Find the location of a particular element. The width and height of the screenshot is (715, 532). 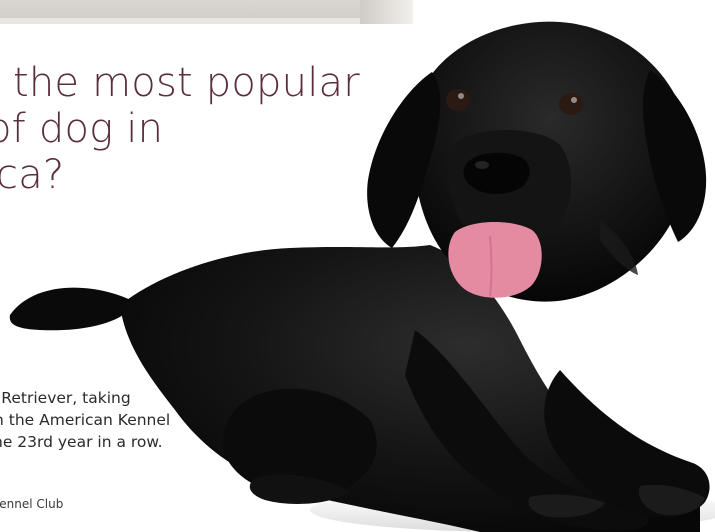

headline-line-2: of dog in is located at coordinates (82, 129).